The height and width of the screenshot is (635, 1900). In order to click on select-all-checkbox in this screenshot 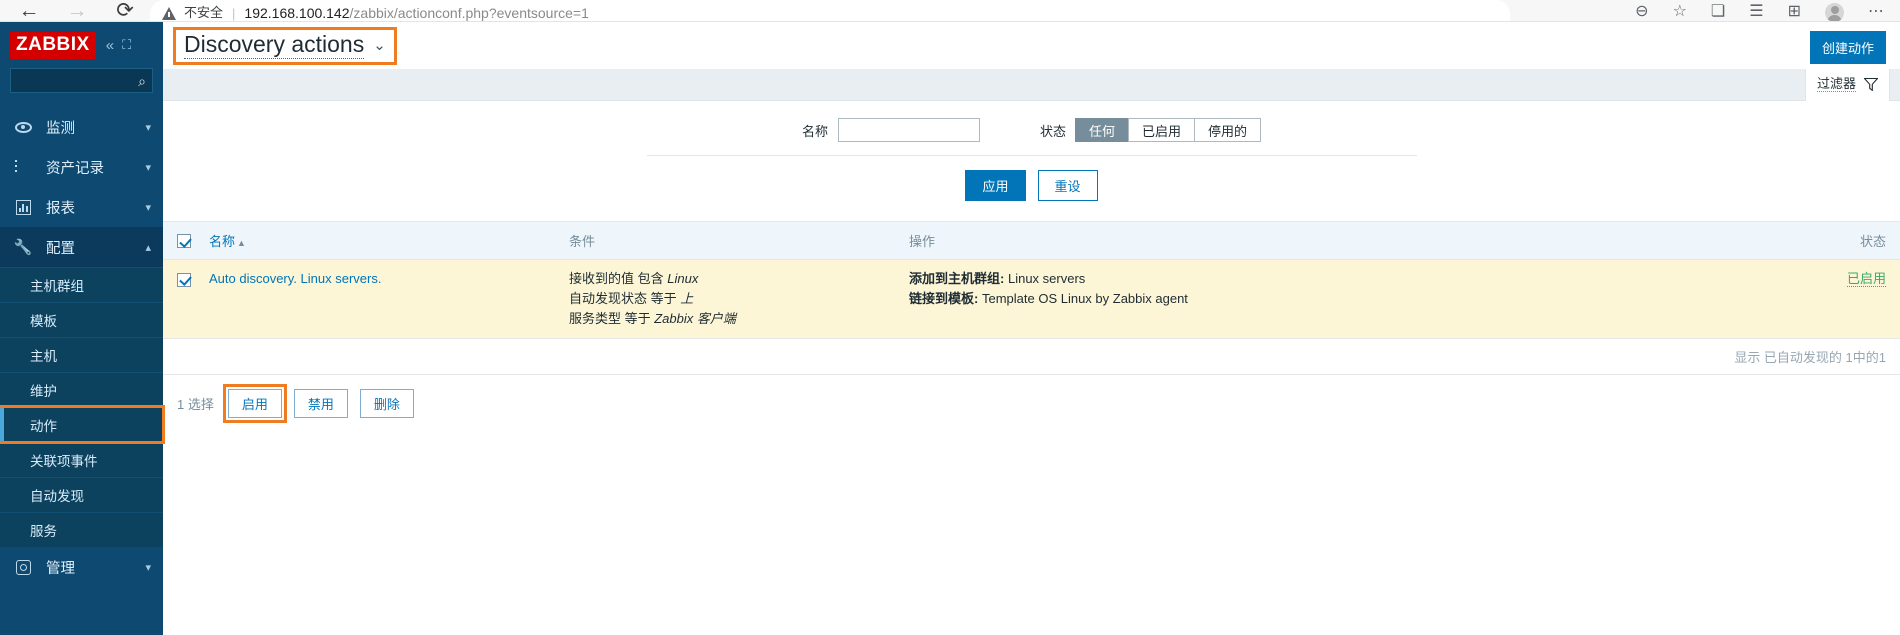, I will do `click(184, 241)`.